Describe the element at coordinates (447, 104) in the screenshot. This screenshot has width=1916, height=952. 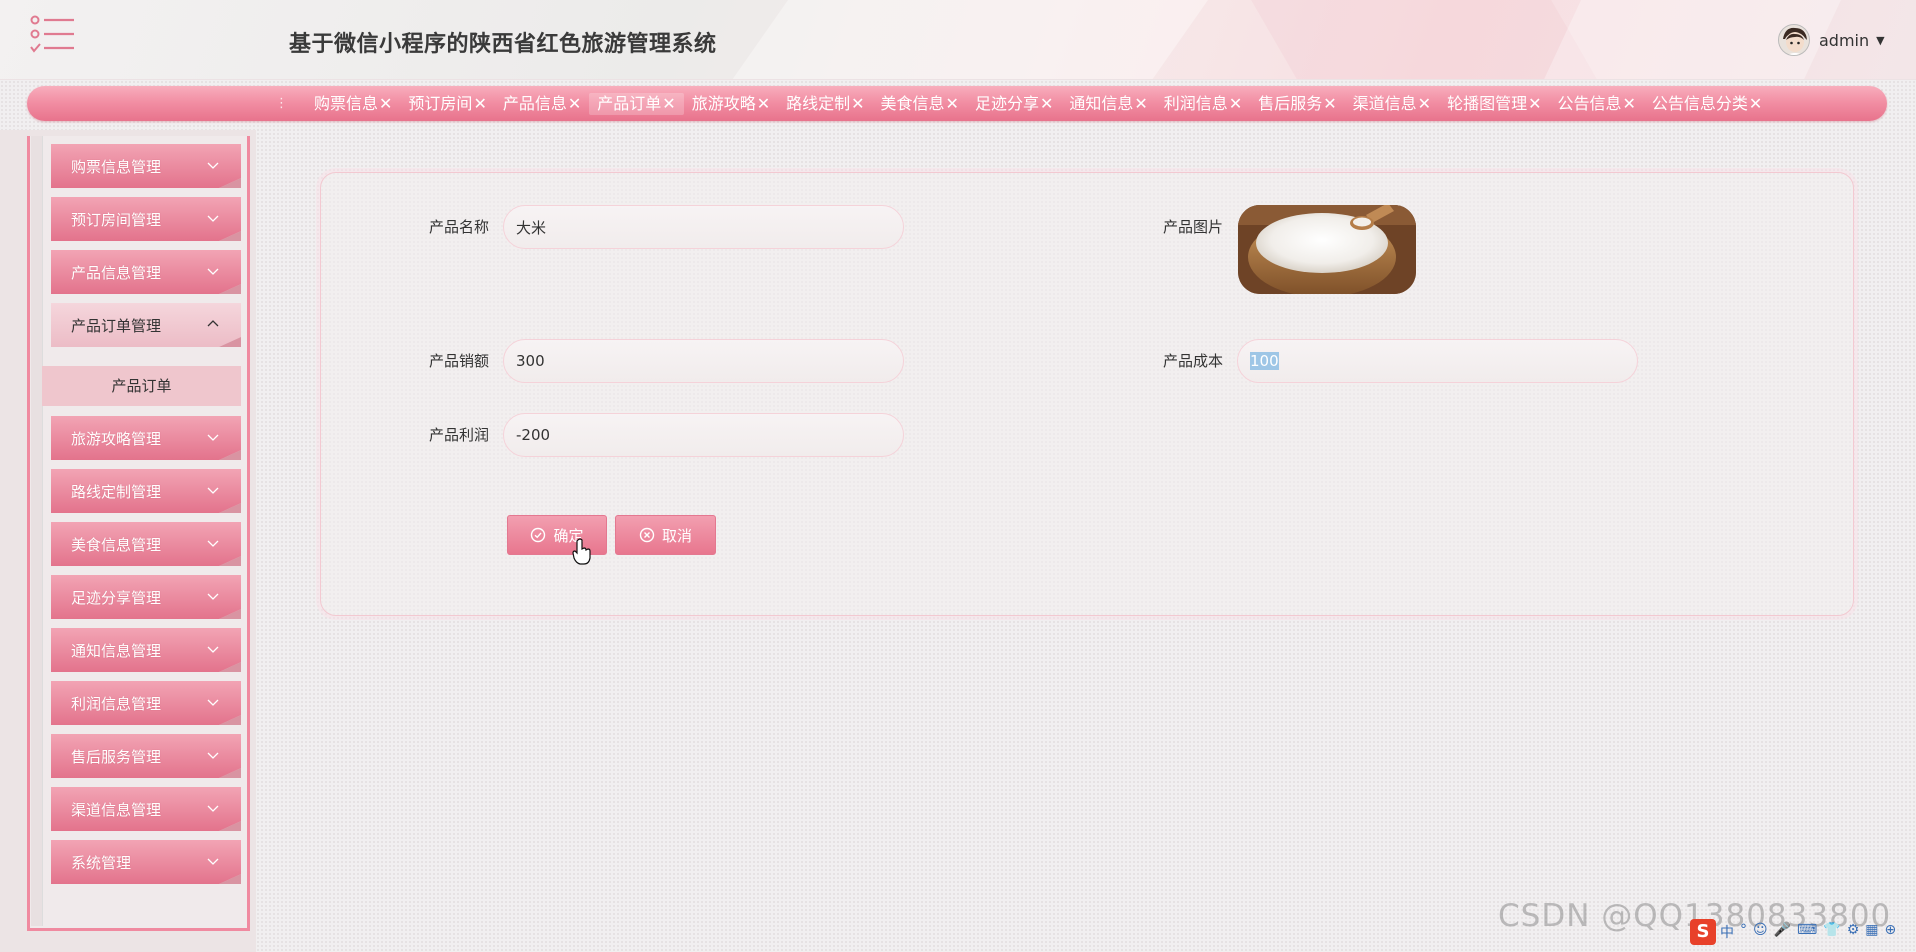
I see `tab-1: 预订房间✕` at that location.